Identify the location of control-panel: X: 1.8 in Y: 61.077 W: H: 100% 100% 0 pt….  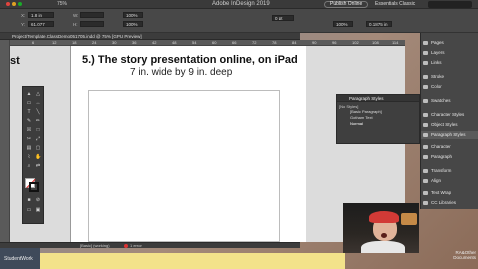
(239, 21).